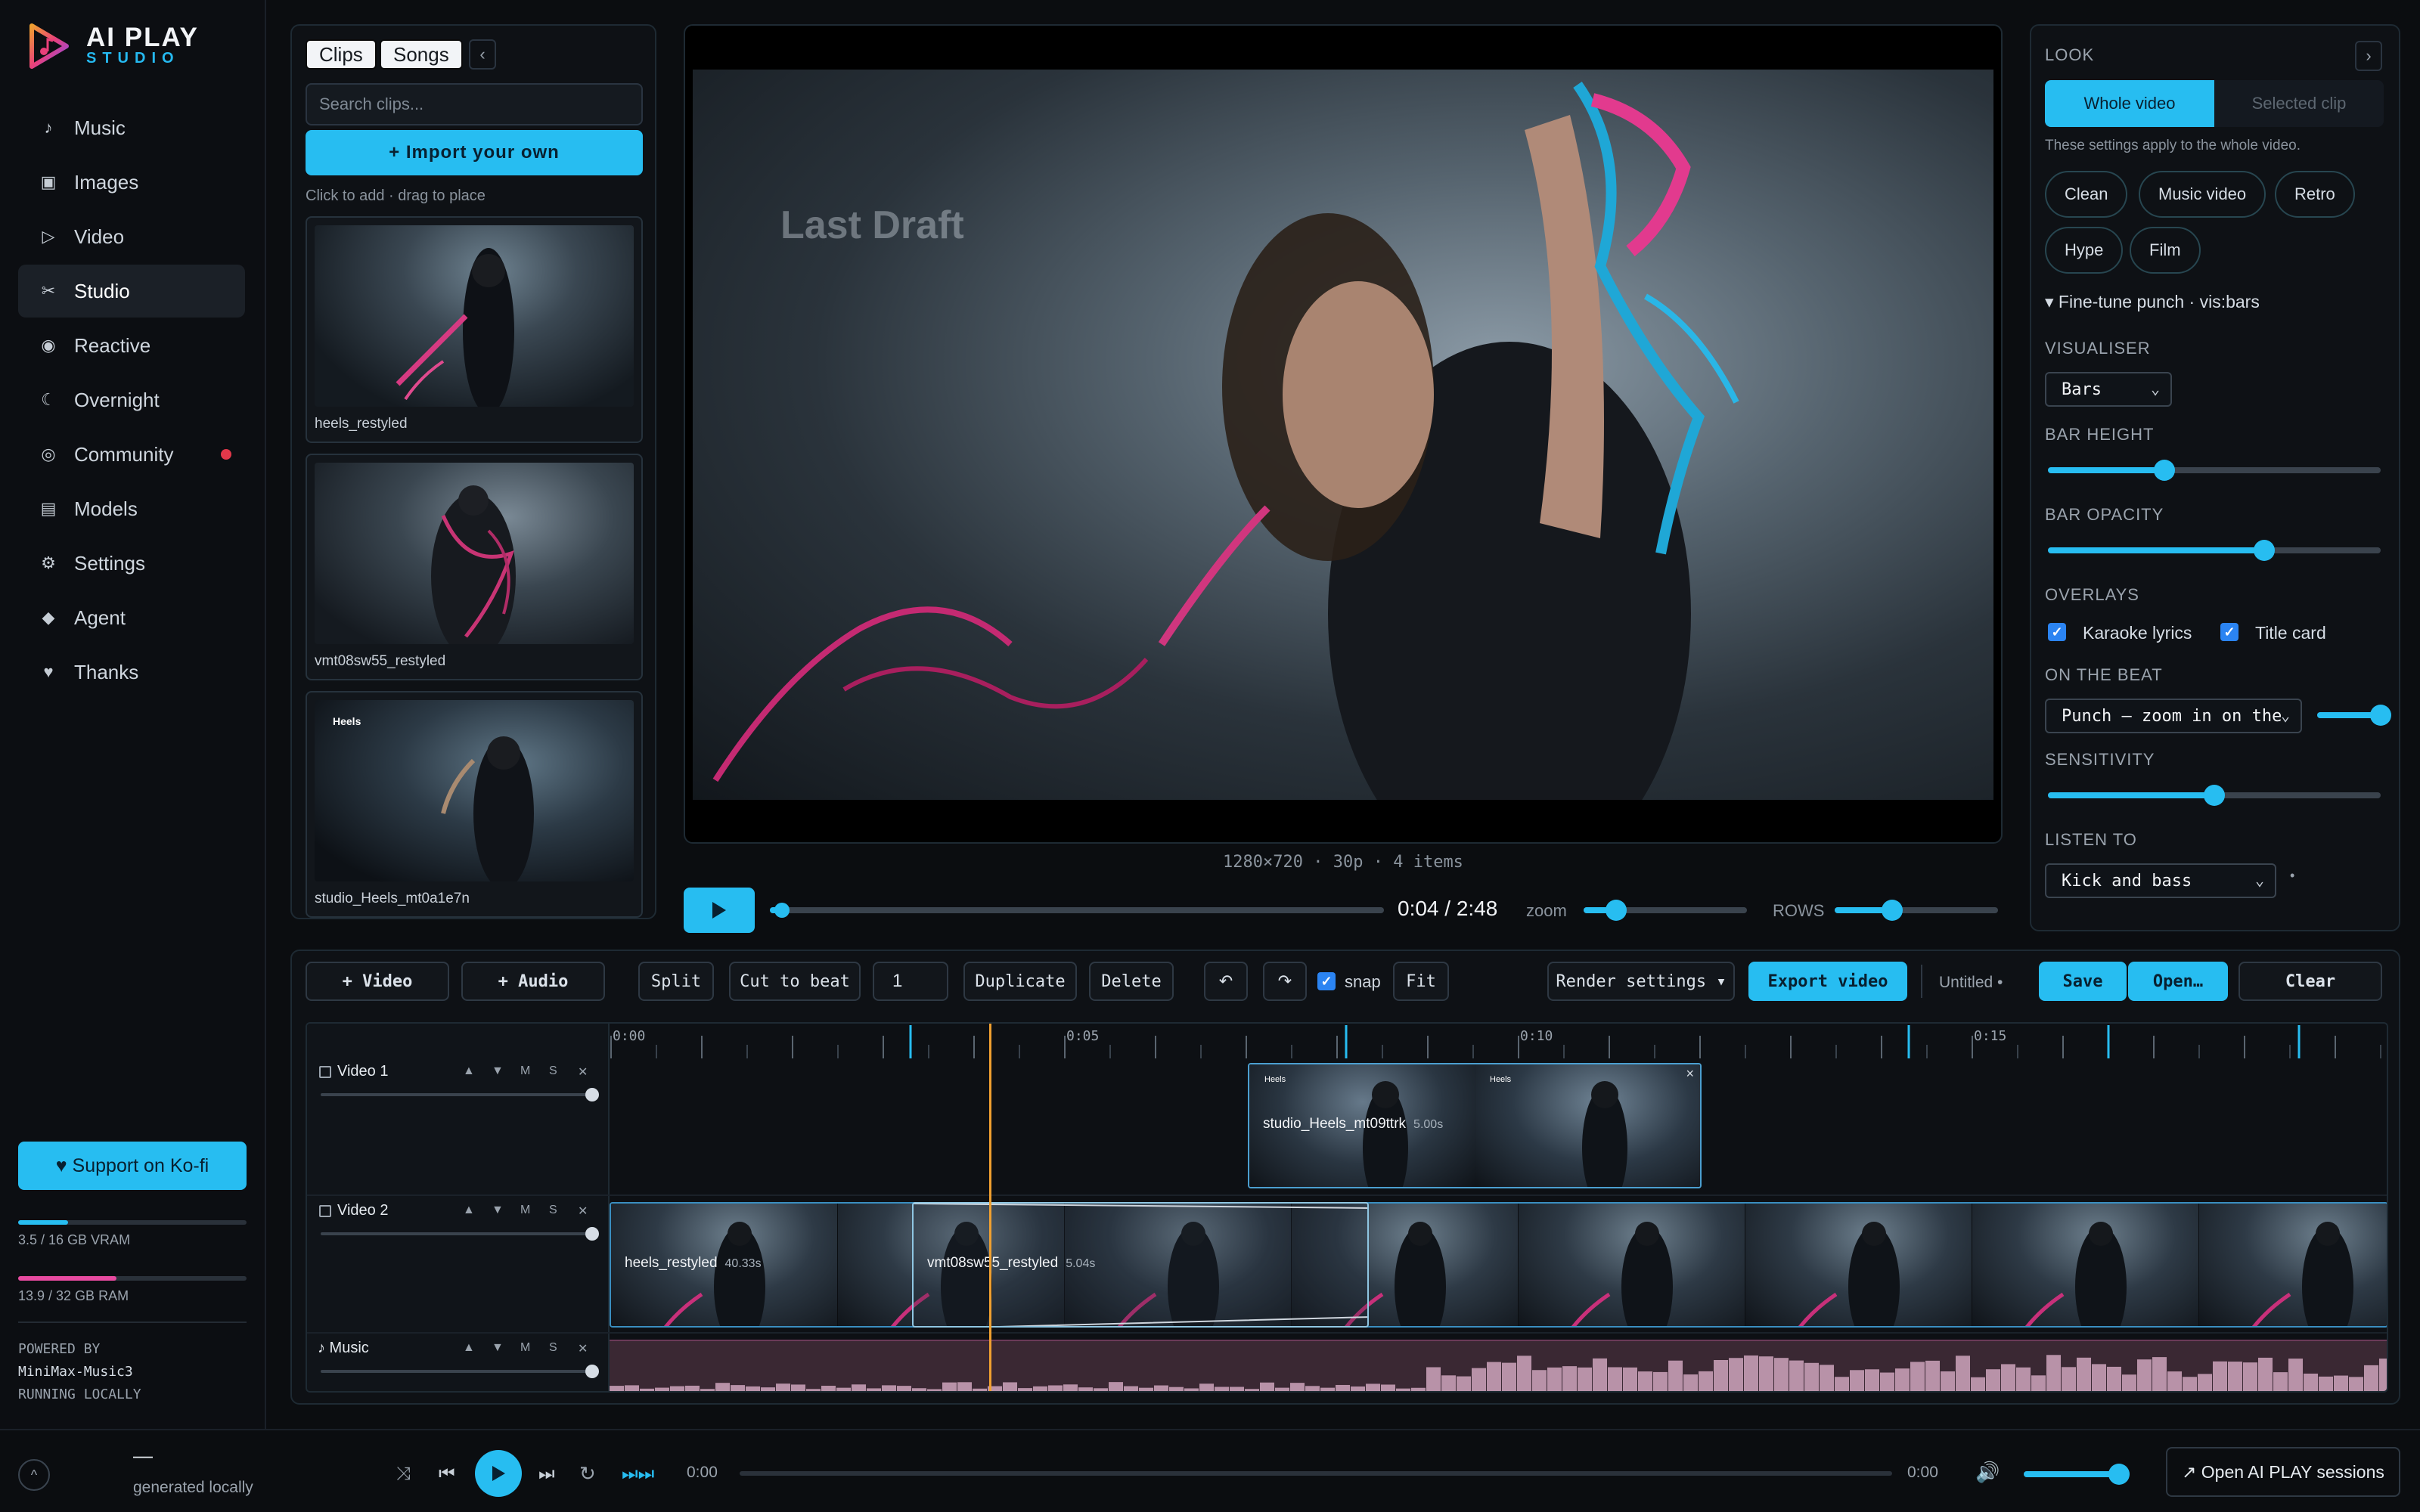 This screenshot has width=2420, height=1512. Describe the element at coordinates (910, 981) in the screenshot. I see `beat-count-input: 1` at that location.